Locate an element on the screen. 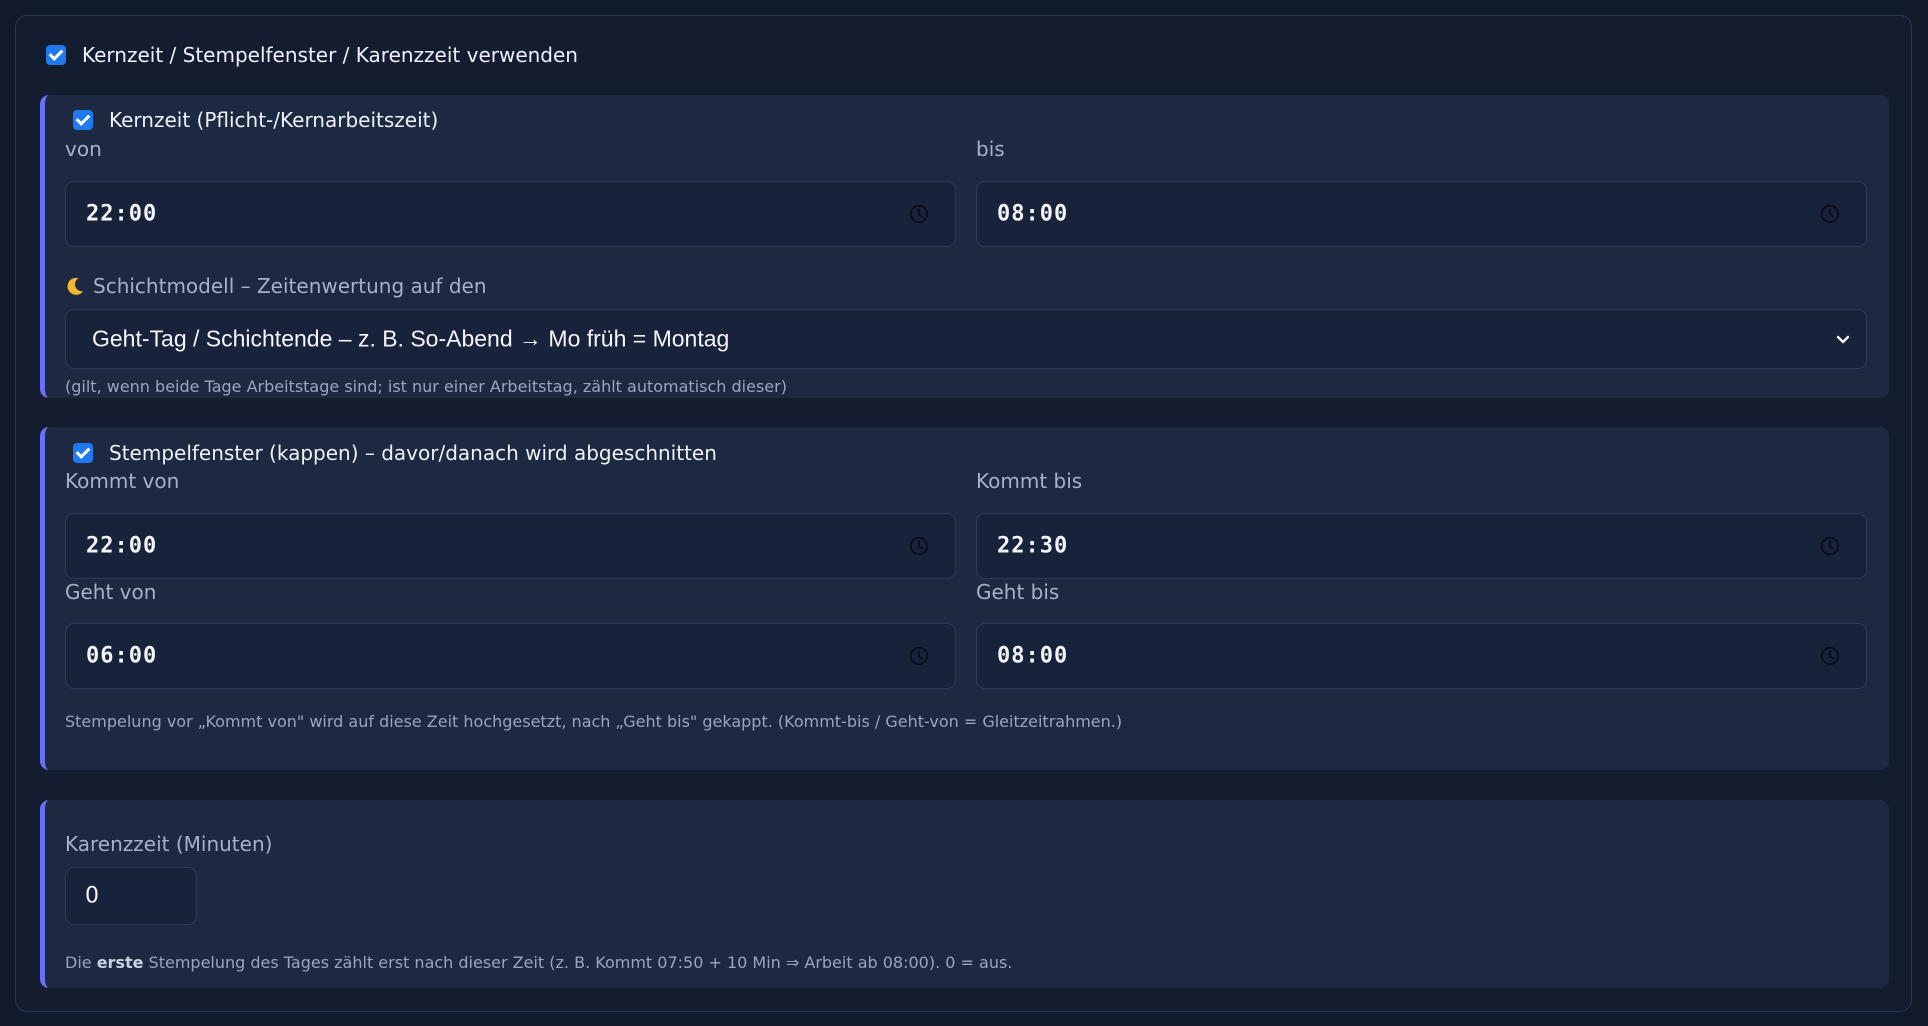  geht-bis-label: Geht bis is located at coordinates (1018, 592).